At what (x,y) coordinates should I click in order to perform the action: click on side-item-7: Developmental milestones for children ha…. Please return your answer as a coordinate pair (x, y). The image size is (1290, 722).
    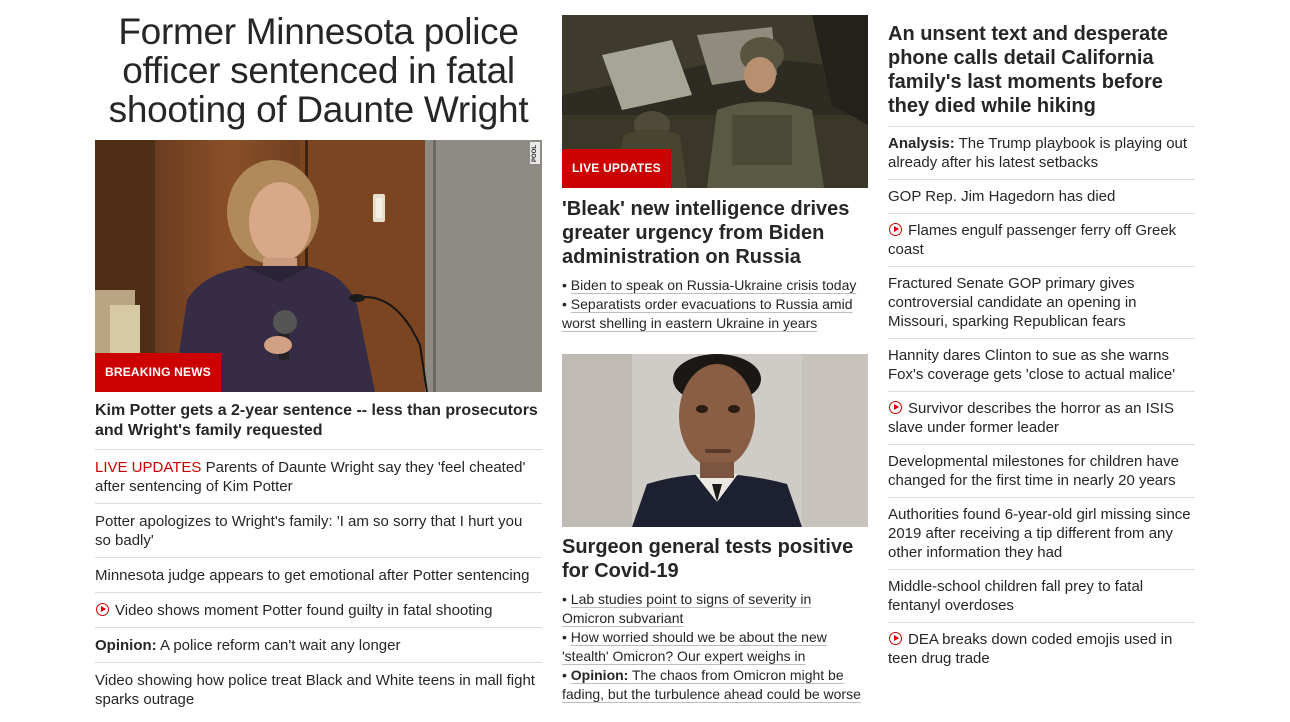
    Looking at the image, I should click on (1041, 471).